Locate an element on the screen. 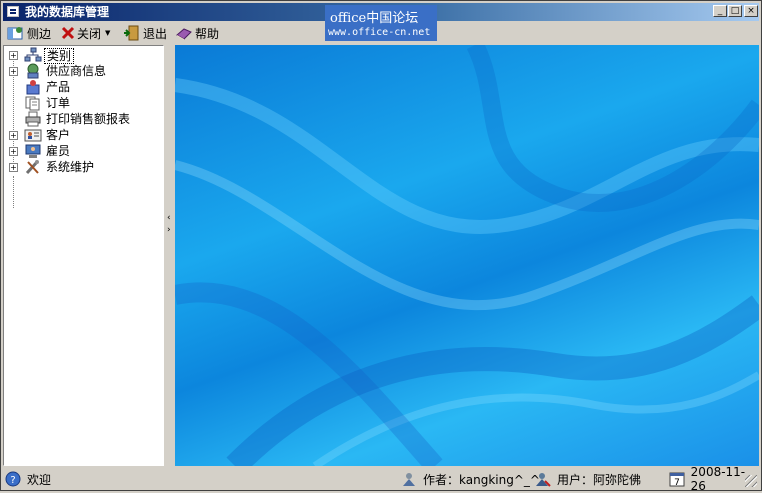 The image size is (762, 493). sidebar-button-label: 侧边 is located at coordinates (39, 33).